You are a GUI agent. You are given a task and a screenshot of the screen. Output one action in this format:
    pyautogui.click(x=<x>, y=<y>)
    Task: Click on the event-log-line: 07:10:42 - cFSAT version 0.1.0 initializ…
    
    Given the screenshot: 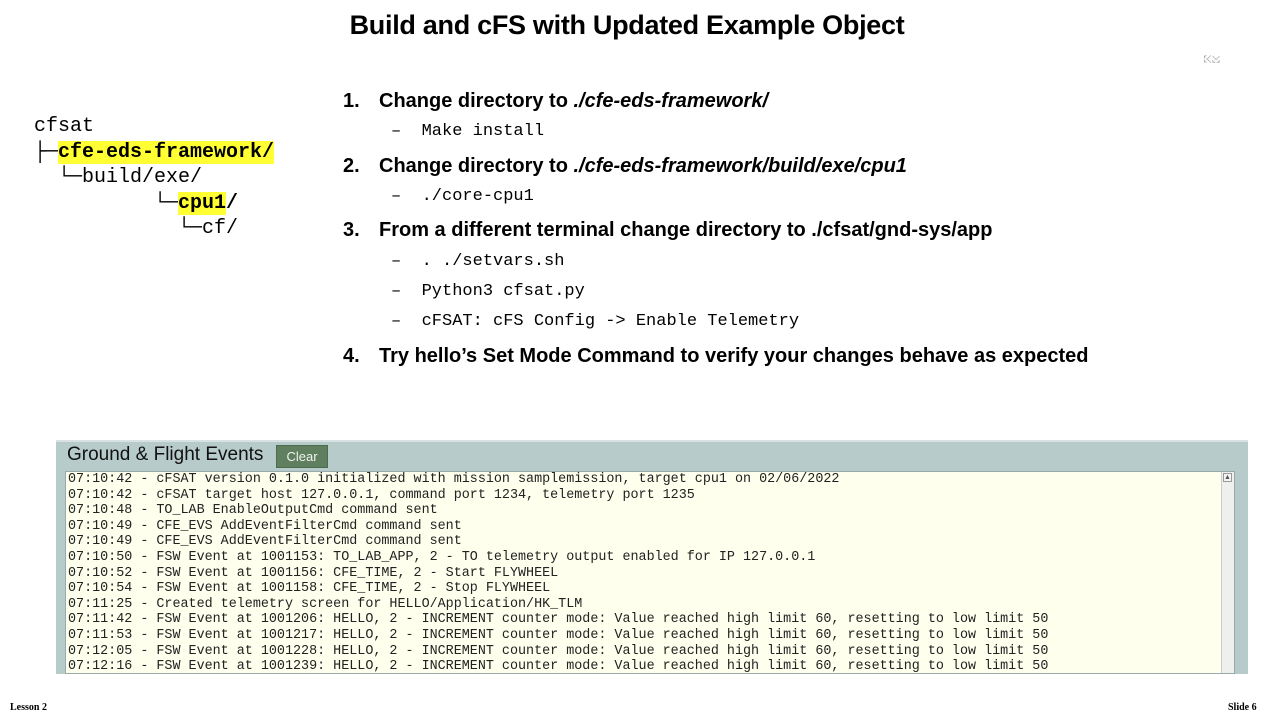 What is the action you would take?
    pyautogui.click(x=454, y=479)
    